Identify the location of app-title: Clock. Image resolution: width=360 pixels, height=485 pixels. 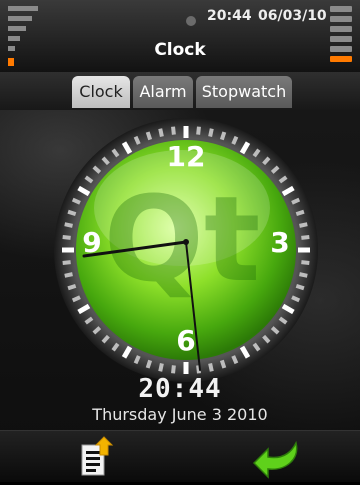
(180, 50).